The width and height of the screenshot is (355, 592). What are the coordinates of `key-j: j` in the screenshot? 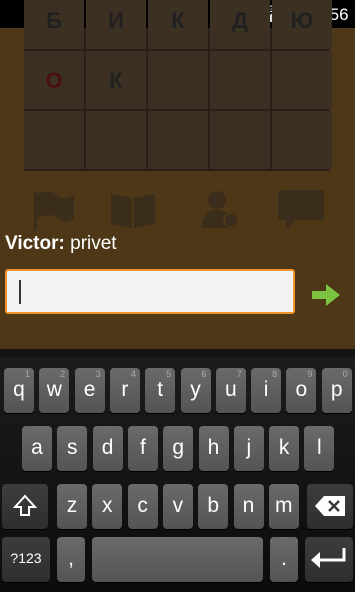 It's located at (248, 448).